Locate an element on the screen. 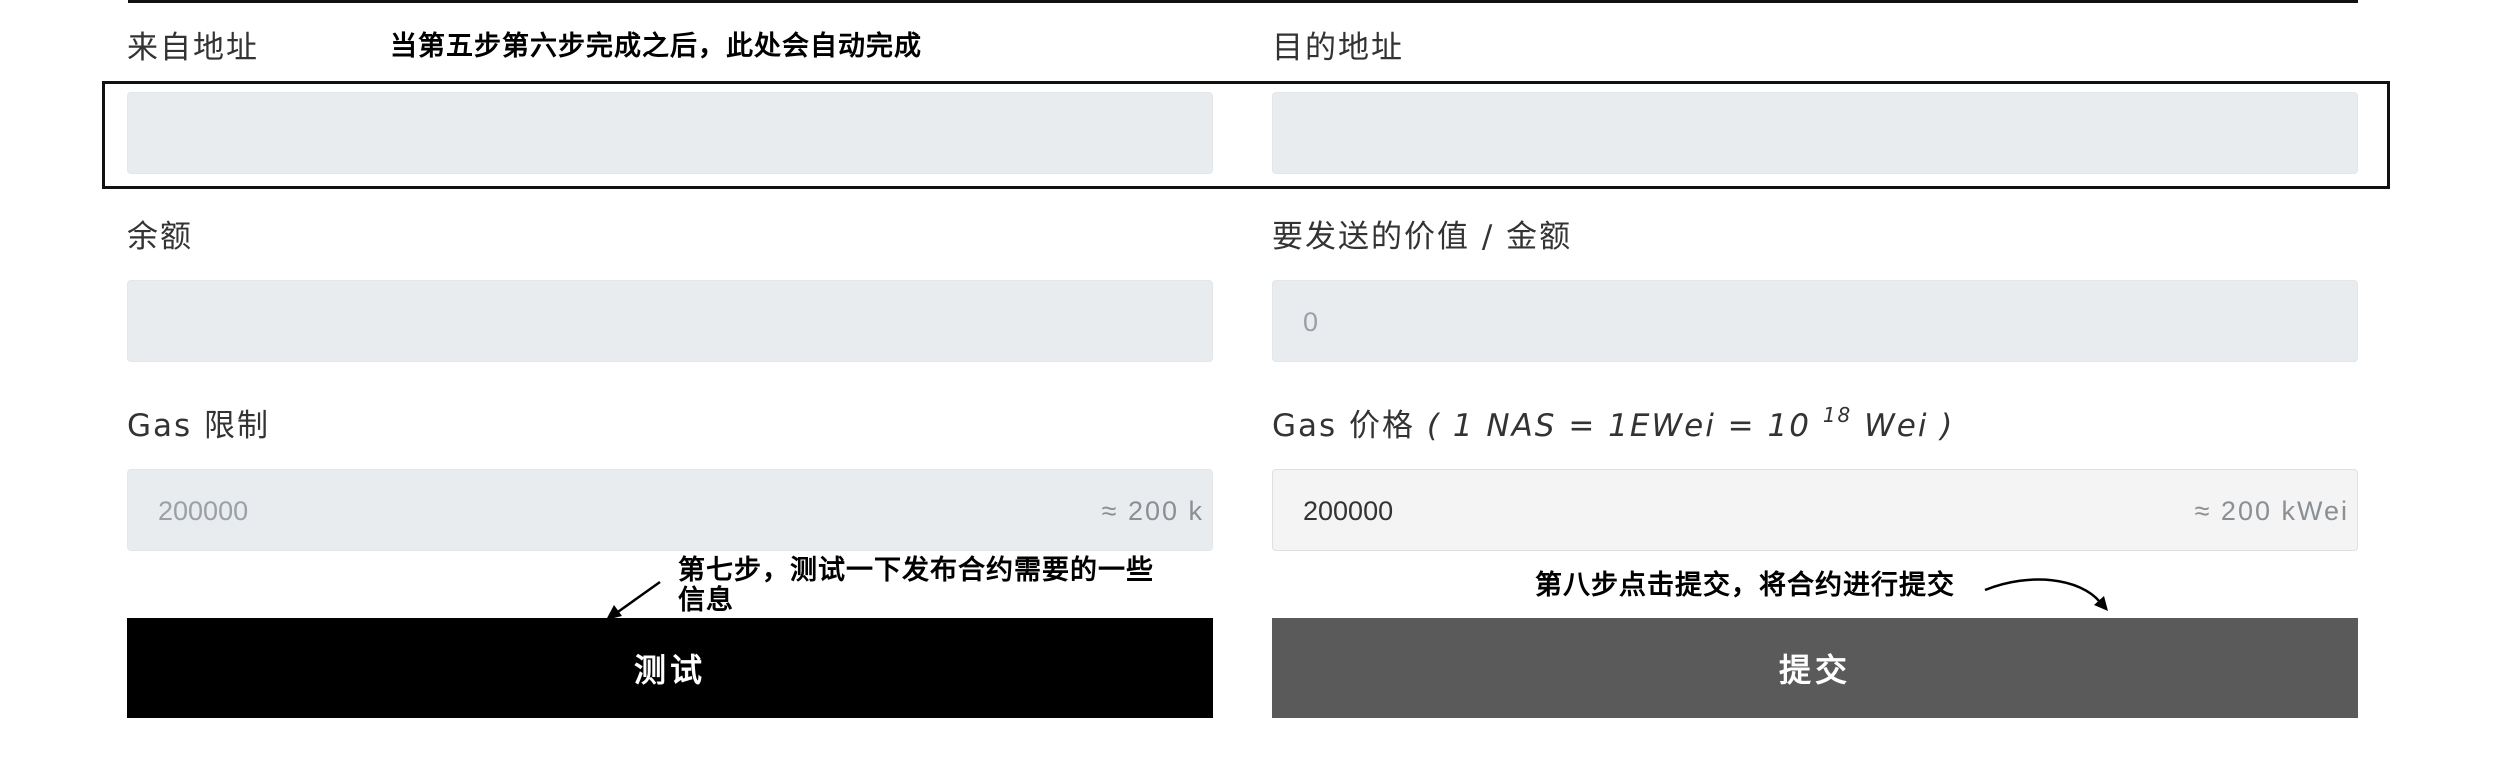 Image resolution: width=2496 pixels, height=774 pixels. submit-button-label: 提交 is located at coordinates (1814, 670).